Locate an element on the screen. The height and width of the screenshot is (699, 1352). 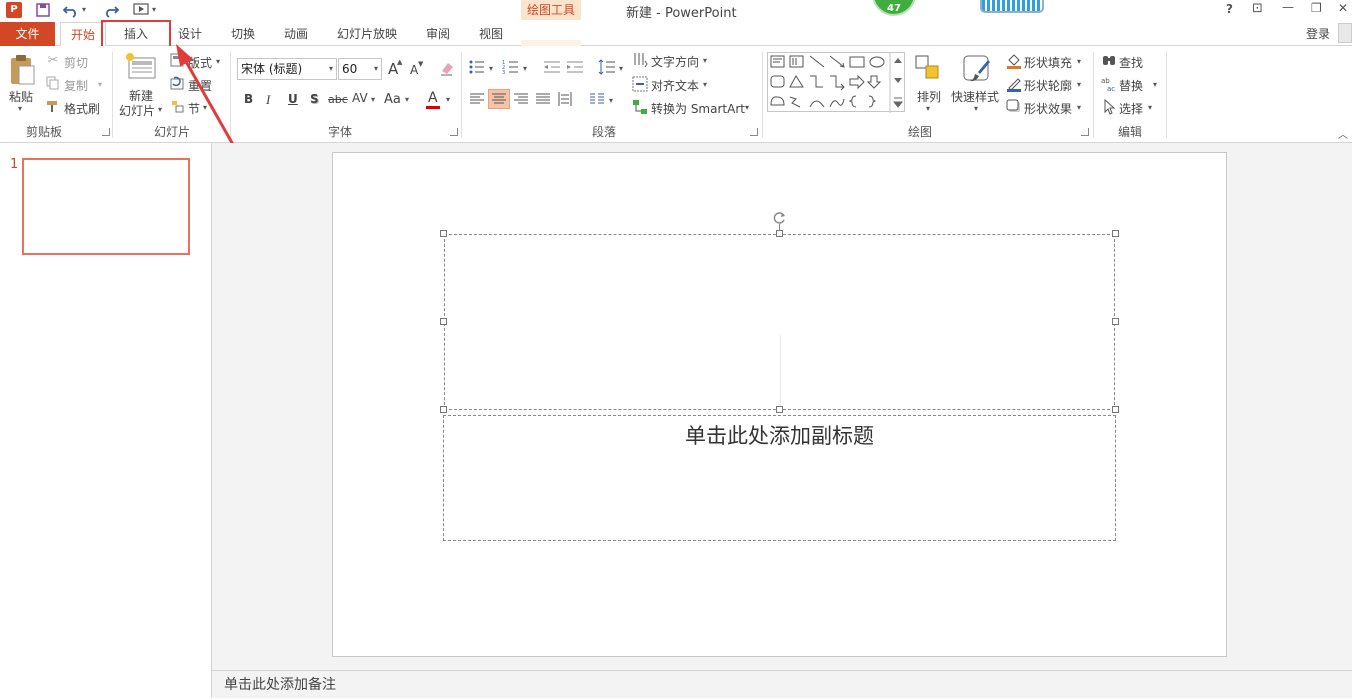
distributed-icon is located at coordinates (565, 99).